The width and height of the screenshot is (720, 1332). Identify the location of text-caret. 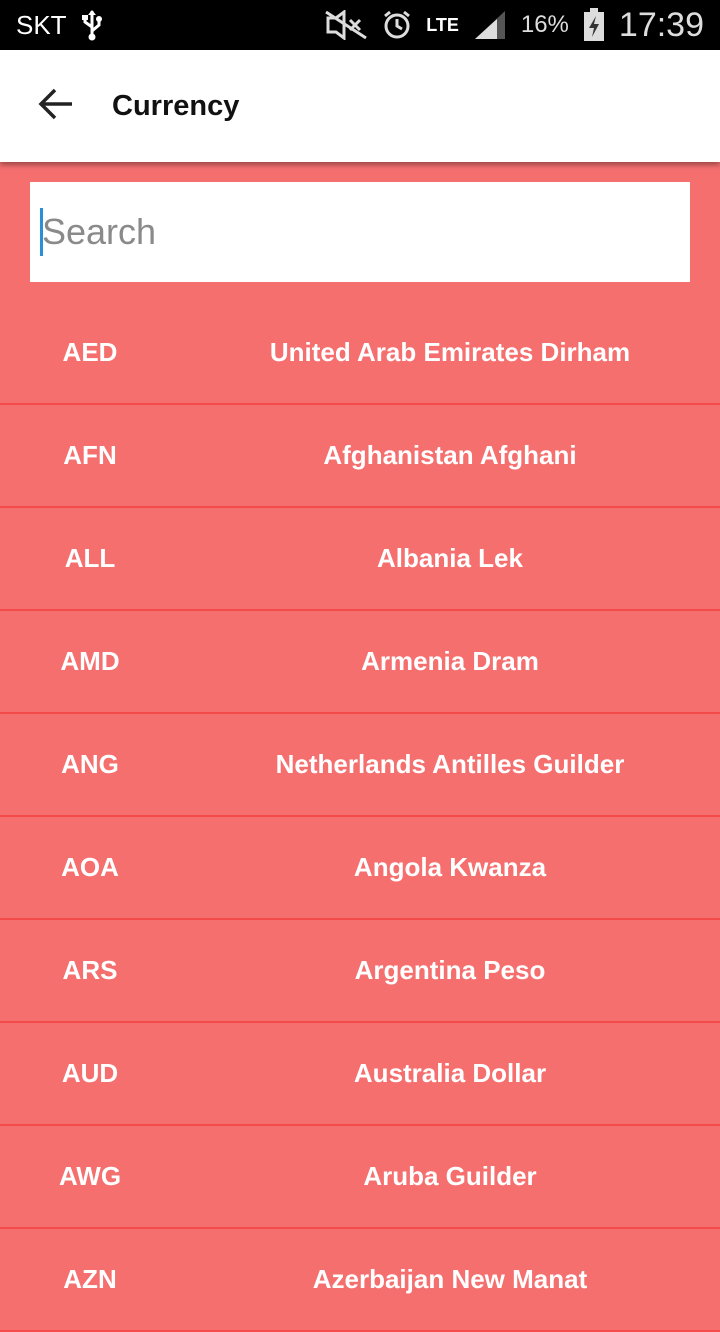
(41, 232).